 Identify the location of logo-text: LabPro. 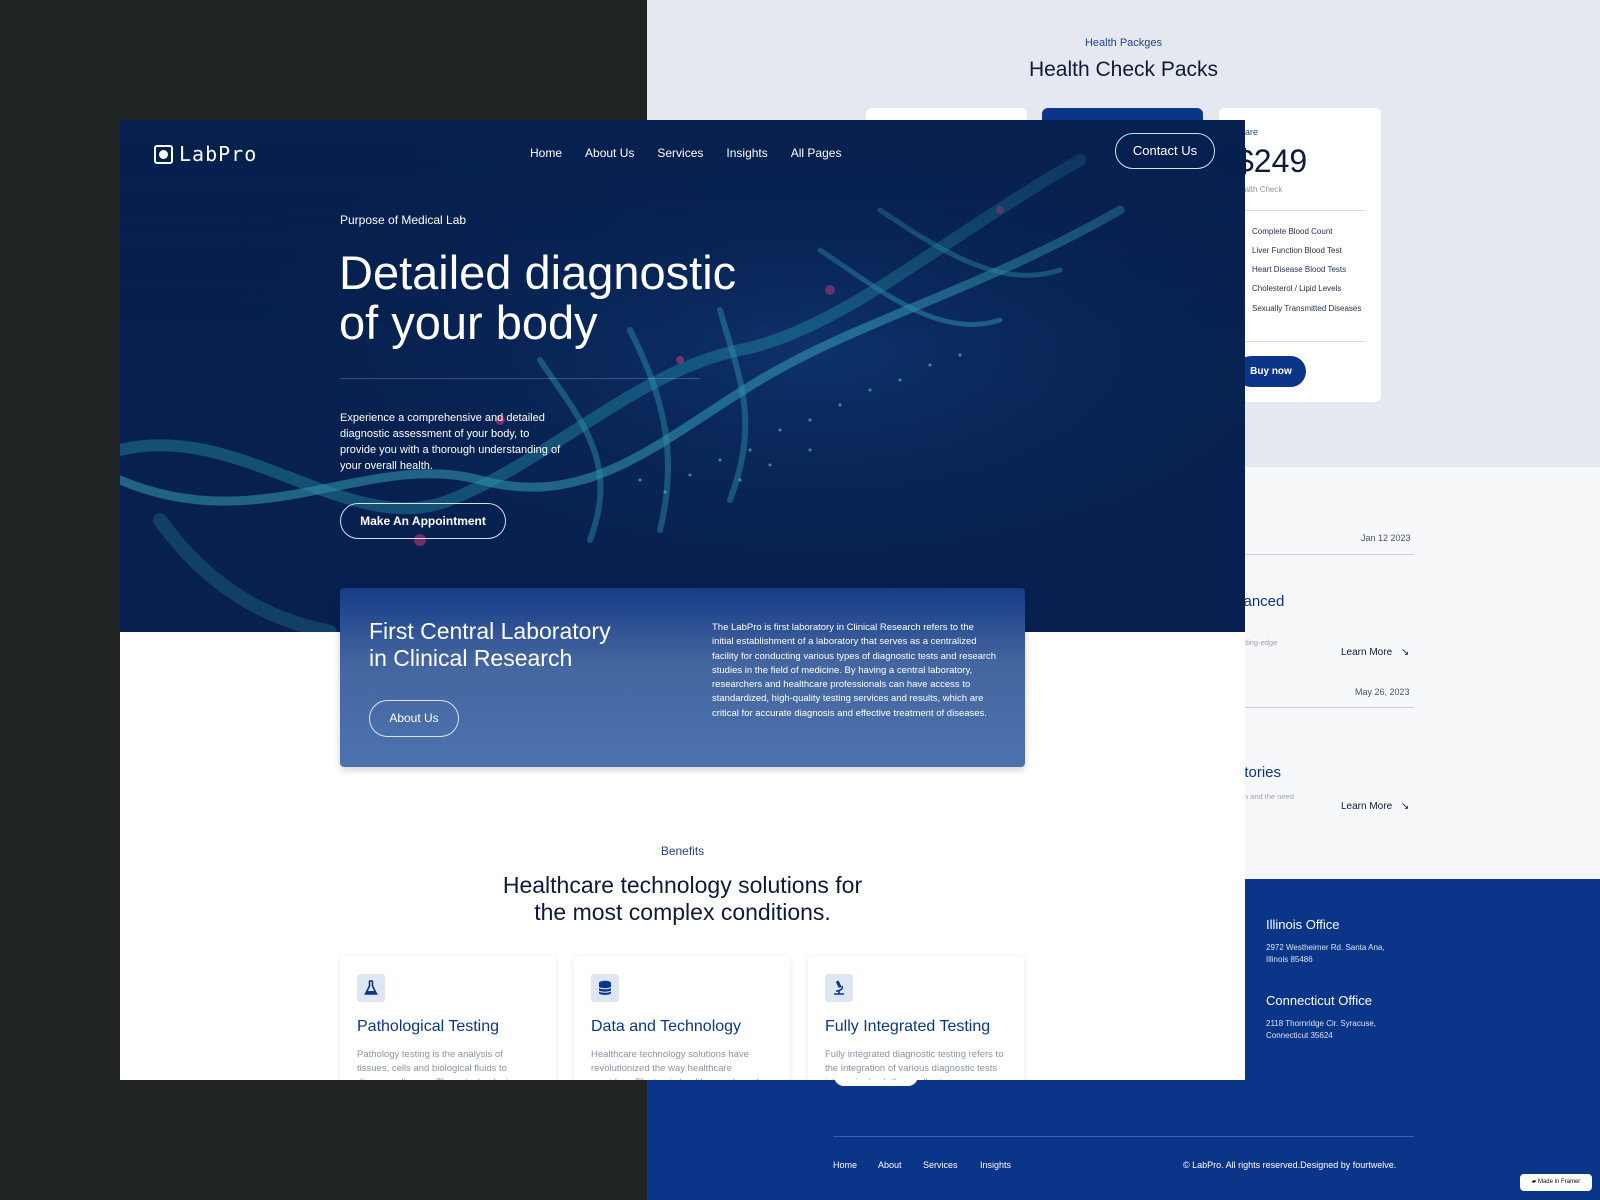
(218, 154).